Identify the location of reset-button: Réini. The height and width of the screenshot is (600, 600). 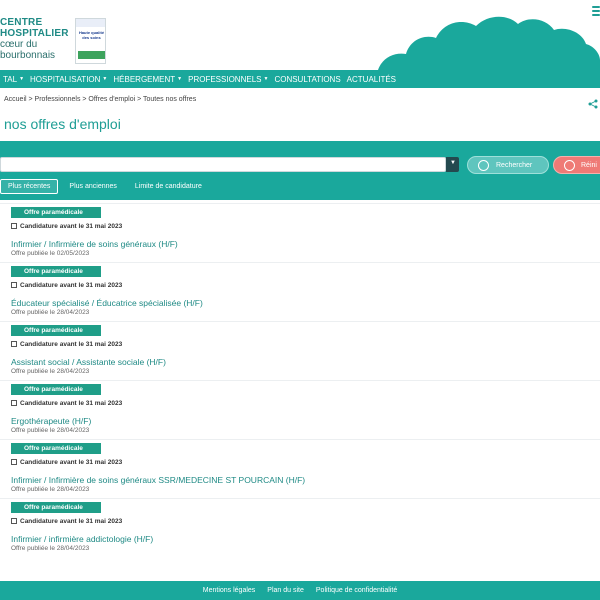
(576, 165).